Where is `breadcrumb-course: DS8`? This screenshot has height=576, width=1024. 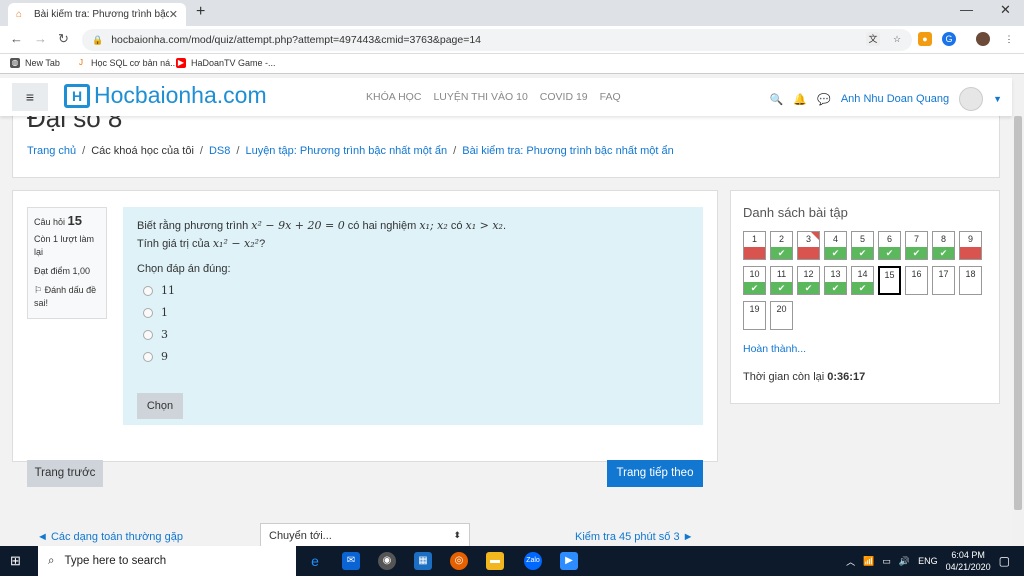 breadcrumb-course: DS8 is located at coordinates (219, 151).